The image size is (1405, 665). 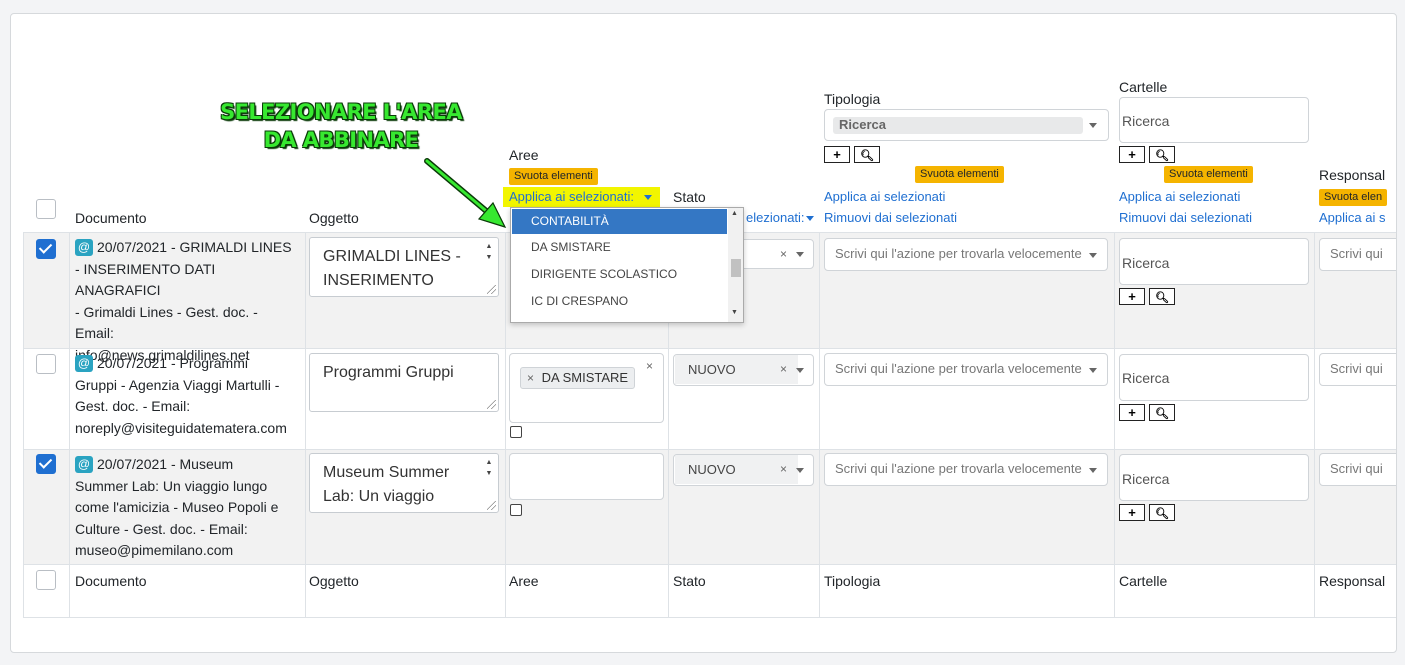 I want to click on oggetto-line: INSERIMENTO, so click(x=378, y=280).